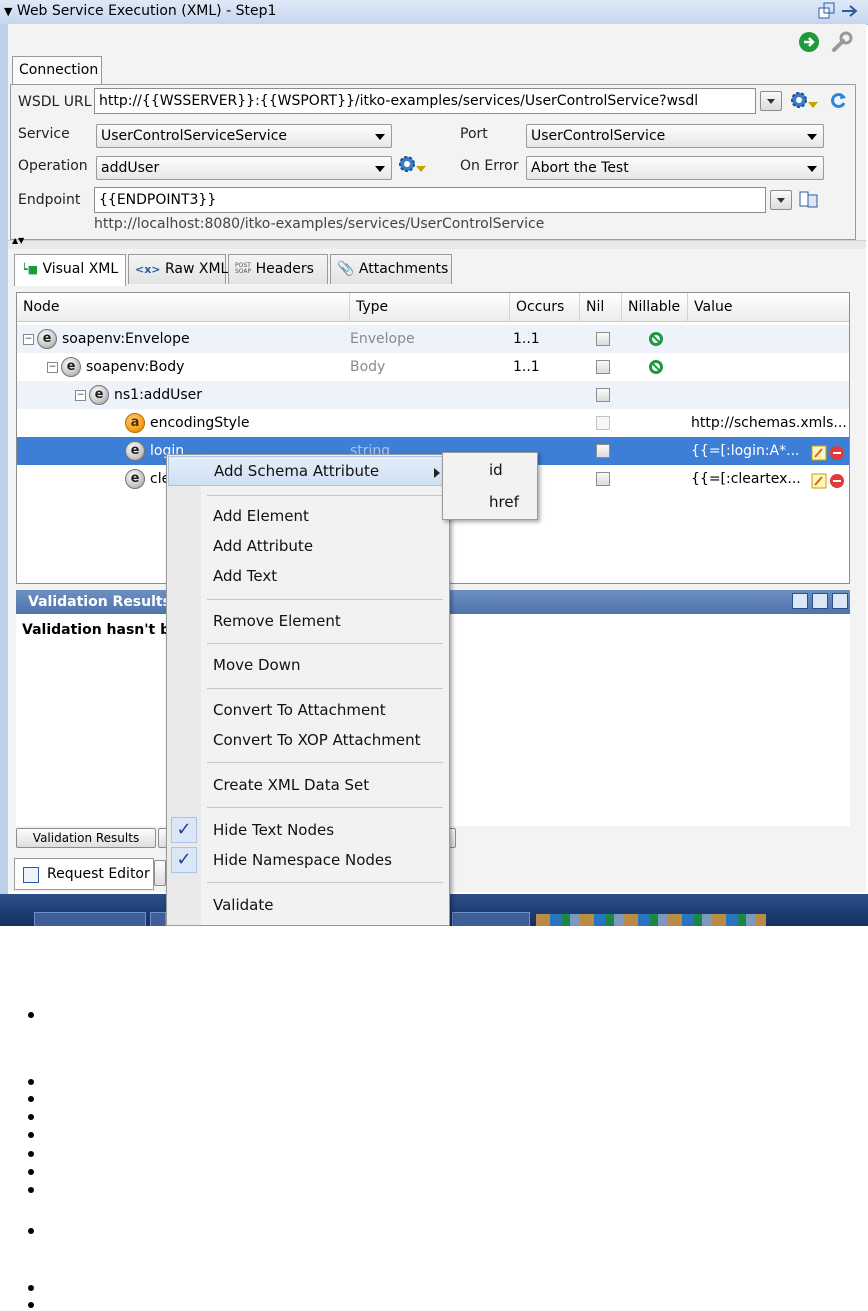 The image size is (868, 1311). Describe the element at coordinates (243, 268) in the screenshot. I see `post-soap-icon: POST SOAP` at that location.